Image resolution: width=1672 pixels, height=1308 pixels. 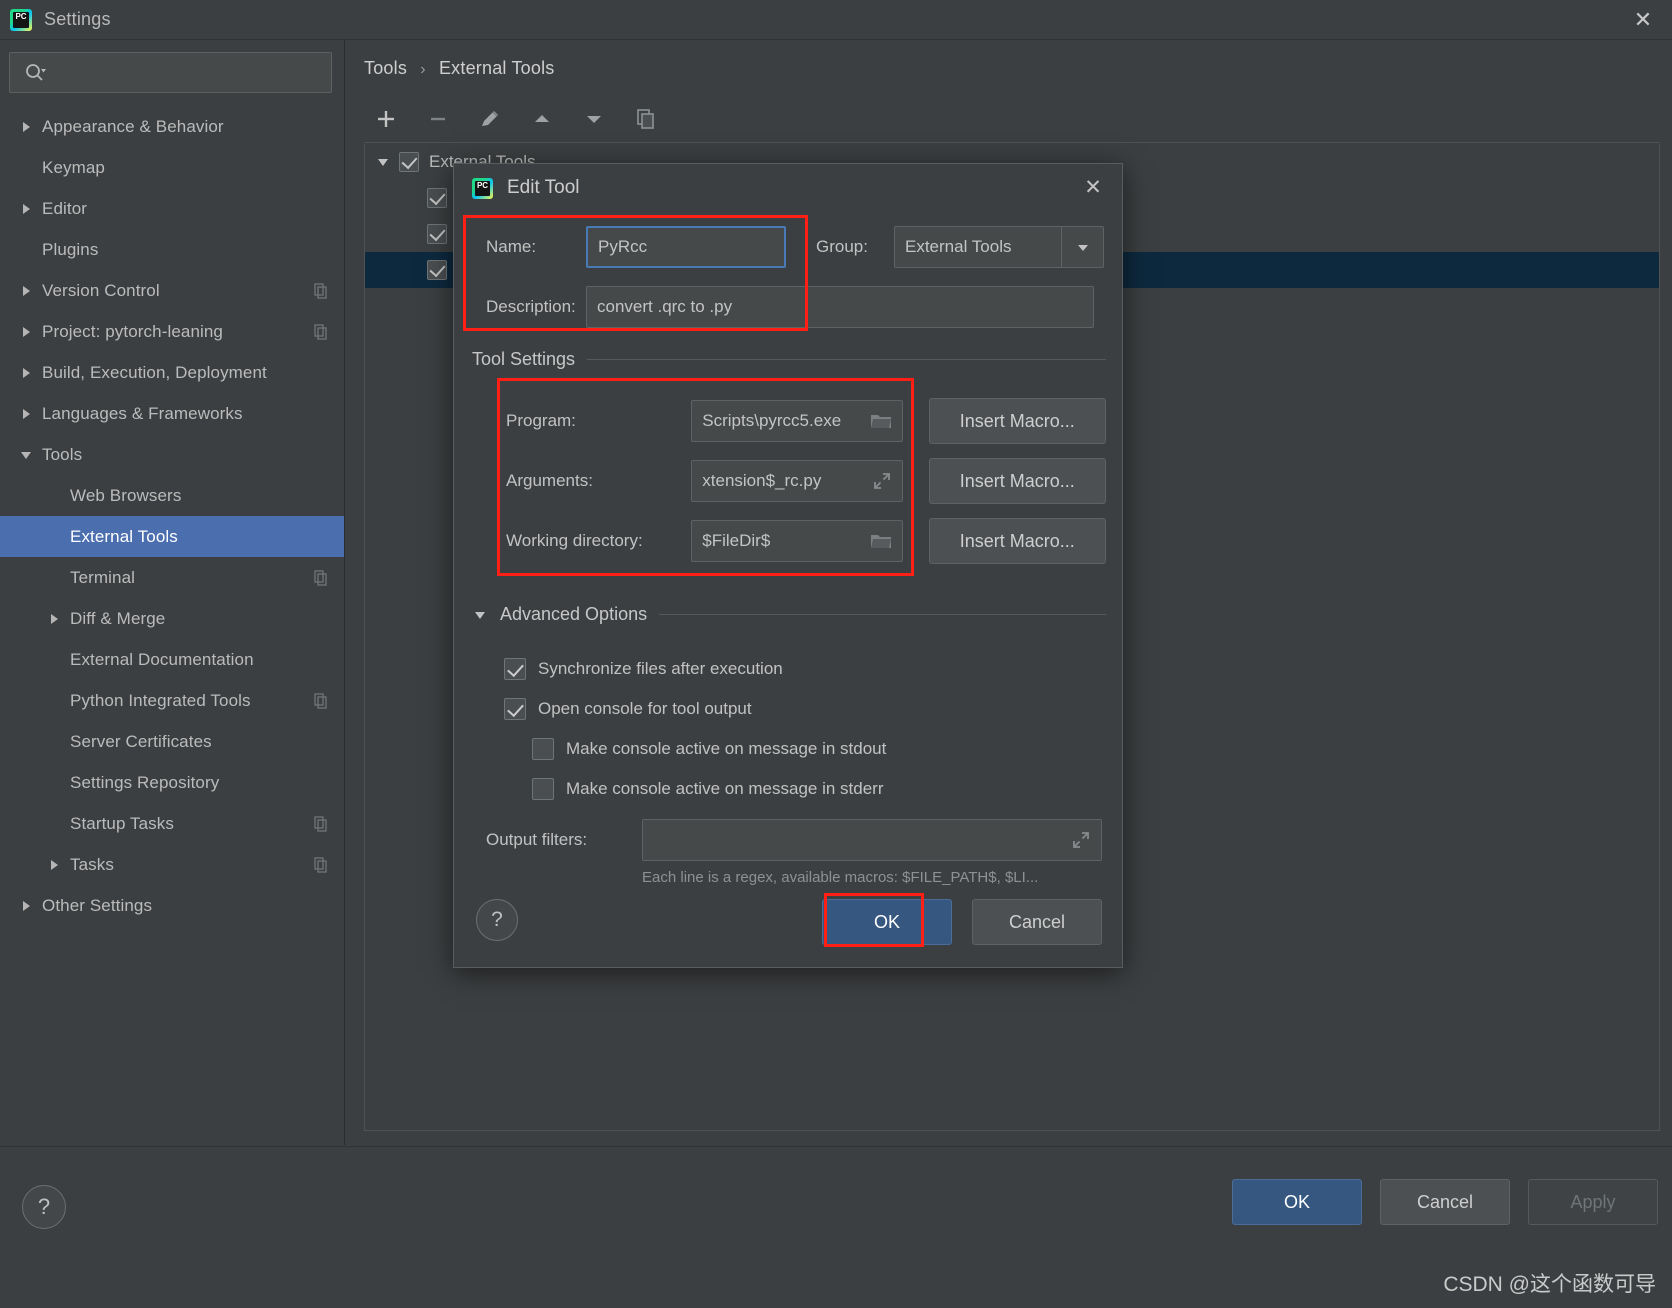 What do you see at coordinates (172, 372) in the screenshot?
I see `sidebar-item-build-execution-deployment: Build, Execution, Deployment` at bounding box center [172, 372].